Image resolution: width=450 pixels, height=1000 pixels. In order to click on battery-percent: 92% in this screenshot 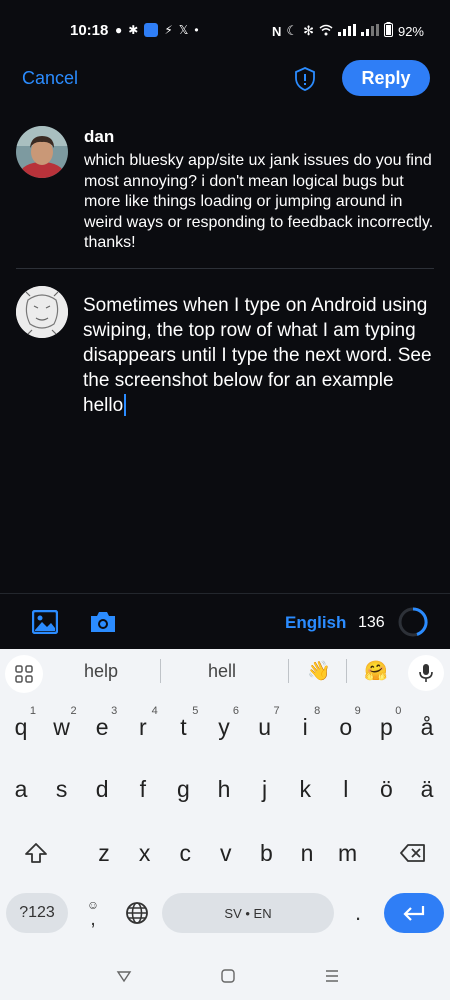, I will do `click(410, 31)`.